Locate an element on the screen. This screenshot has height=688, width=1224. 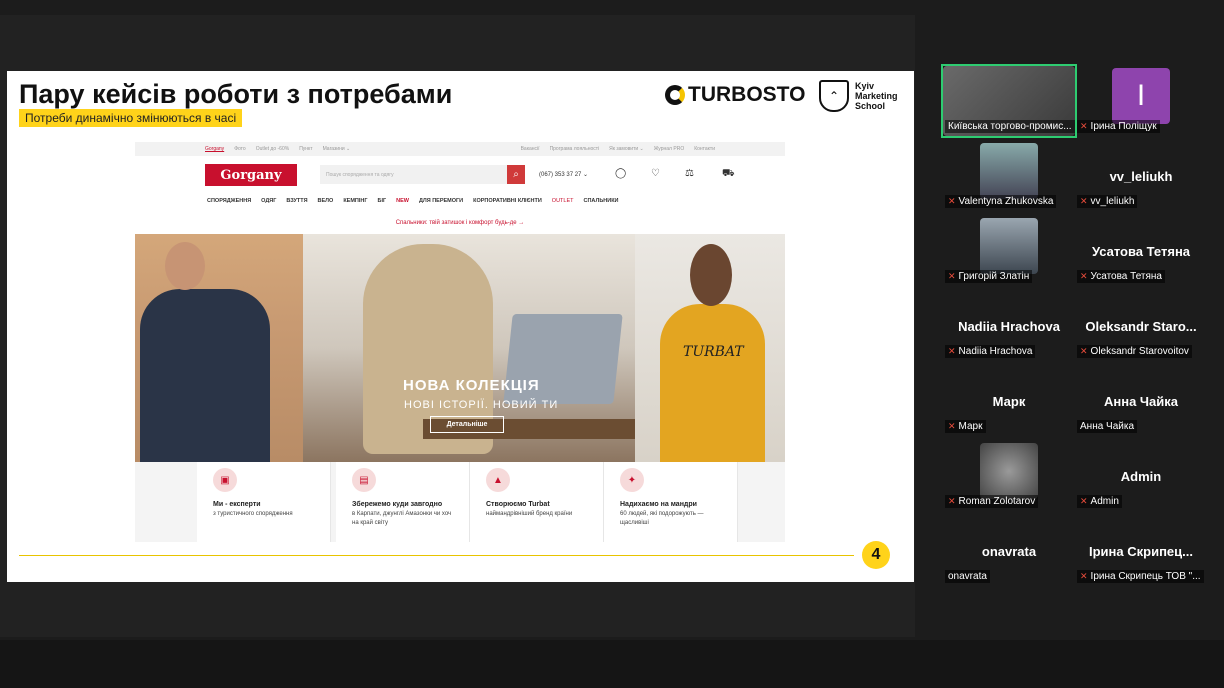
meeting-toolbar is located at coordinates (612, 664).